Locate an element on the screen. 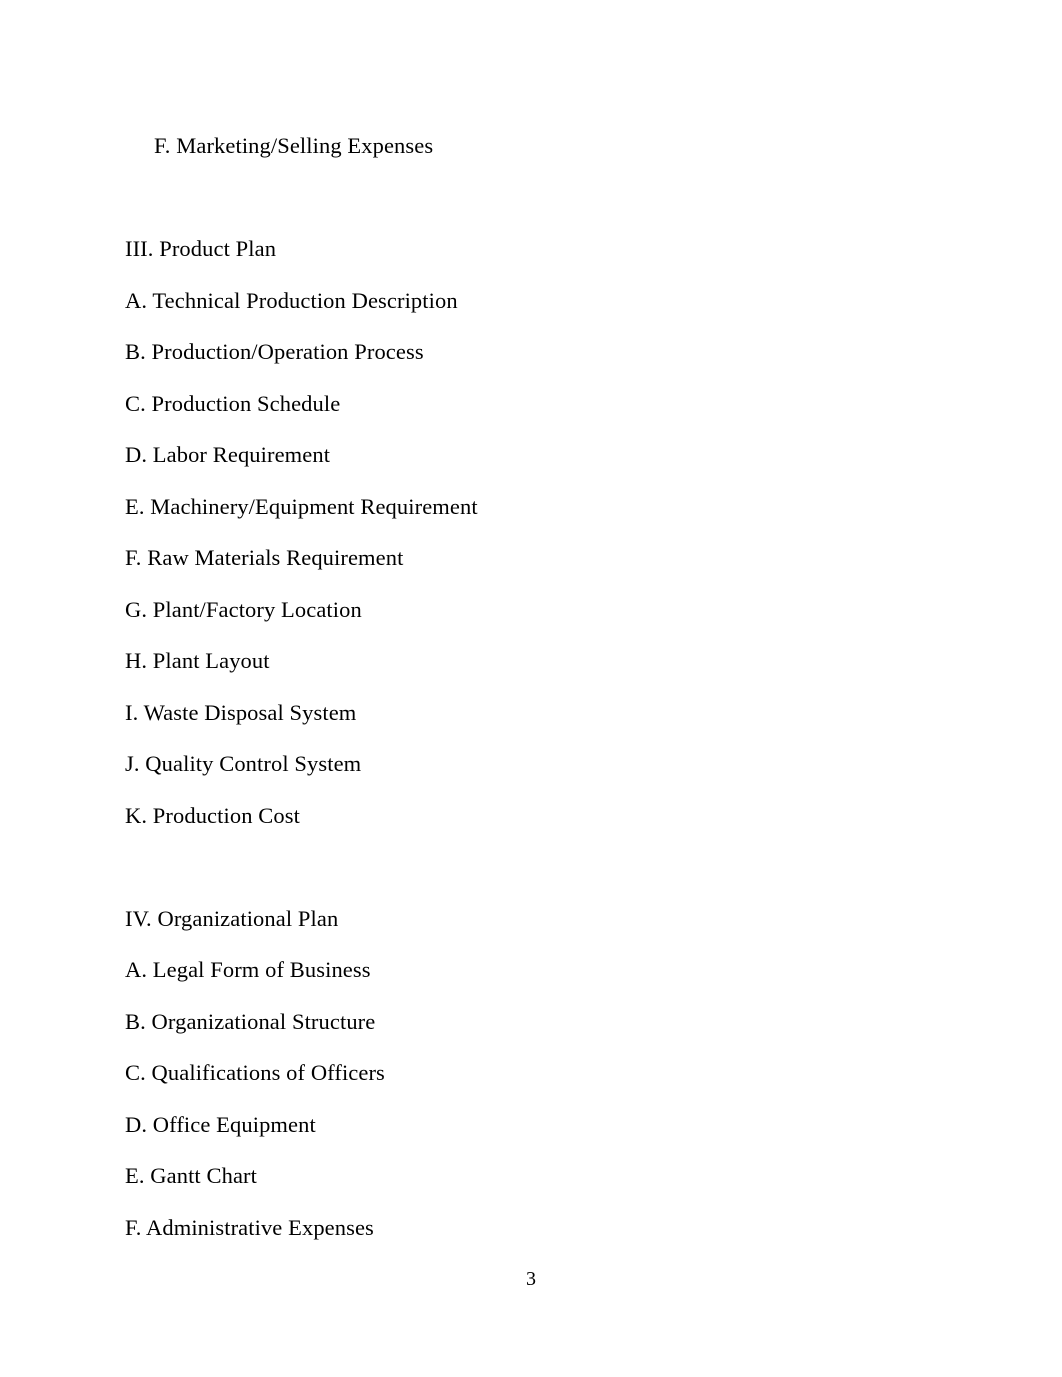 The height and width of the screenshot is (1377, 1062). outline-line: A. Technical Production Description is located at coordinates (291, 300).